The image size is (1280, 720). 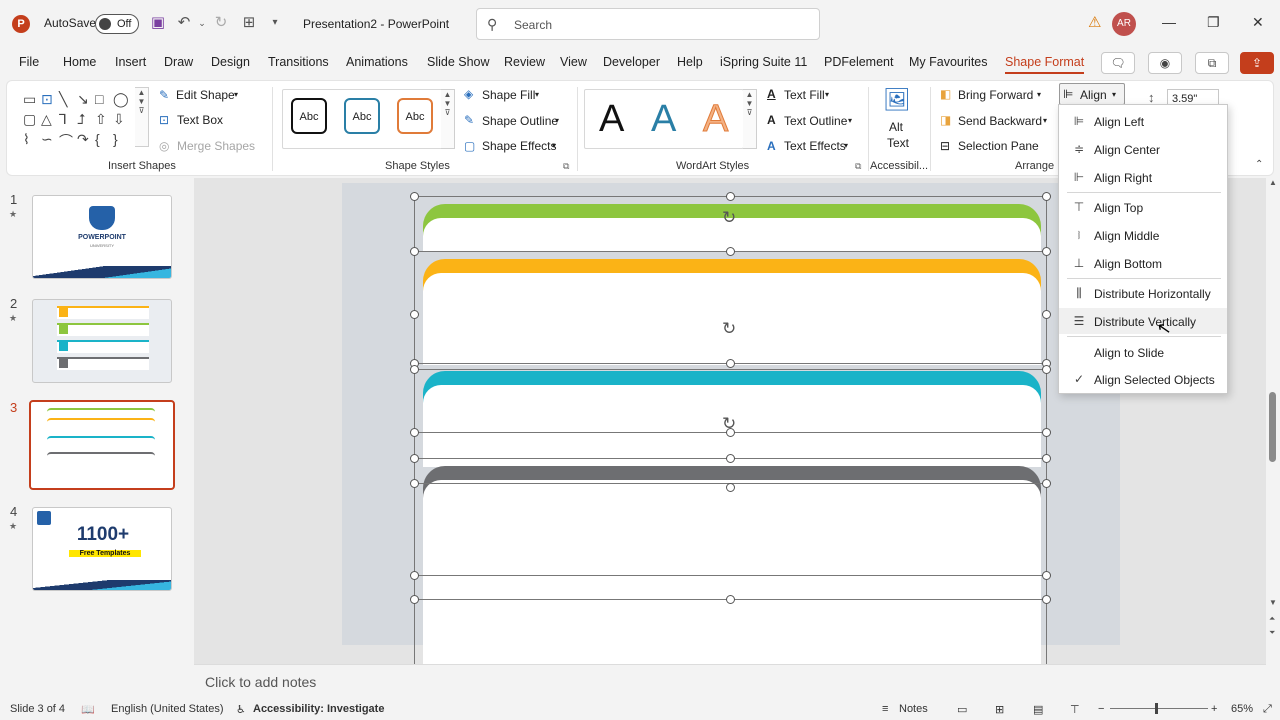 What do you see at coordinates (611, 119) in the screenshot?
I see `wordart-black: A` at bounding box center [611, 119].